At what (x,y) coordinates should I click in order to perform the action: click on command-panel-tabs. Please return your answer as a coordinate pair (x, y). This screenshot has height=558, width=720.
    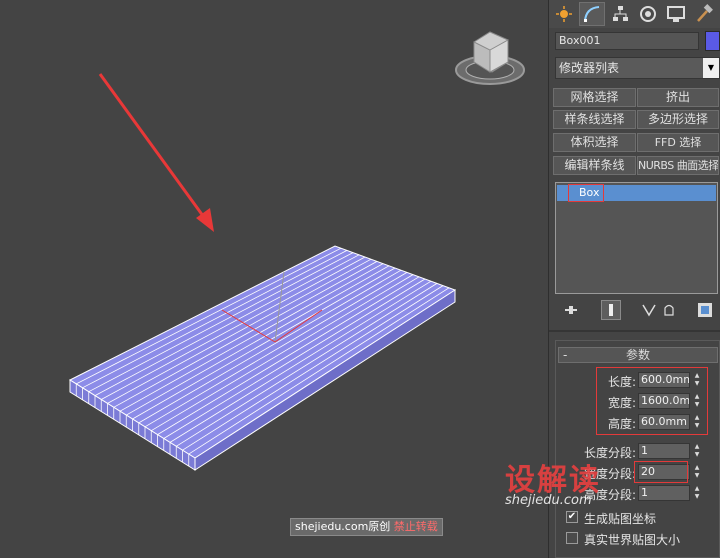
    Looking at the image, I should click on (634, 14).